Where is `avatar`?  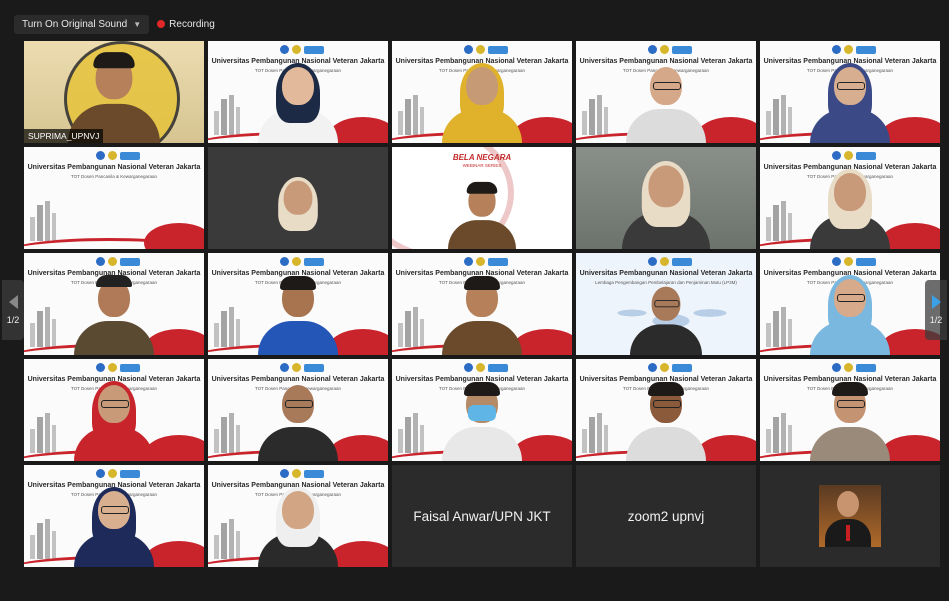
avatar is located at coordinates (850, 516).